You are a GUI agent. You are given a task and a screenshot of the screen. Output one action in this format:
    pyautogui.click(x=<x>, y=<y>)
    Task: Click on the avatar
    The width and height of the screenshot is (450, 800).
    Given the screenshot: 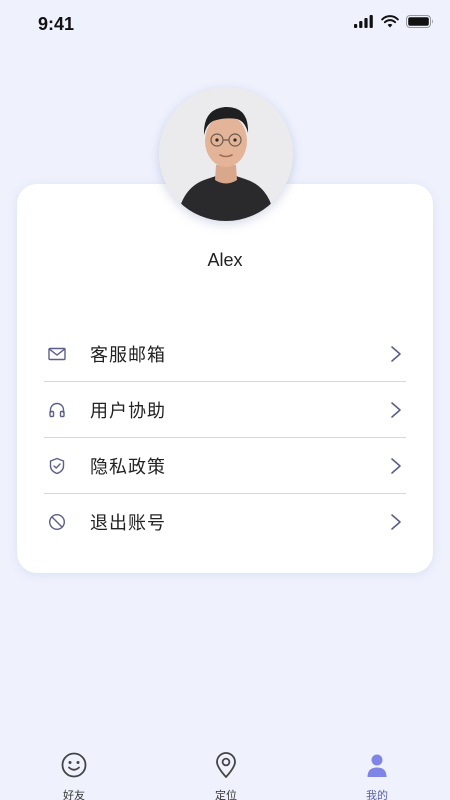 What is the action you would take?
    pyautogui.click(x=226, y=154)
    